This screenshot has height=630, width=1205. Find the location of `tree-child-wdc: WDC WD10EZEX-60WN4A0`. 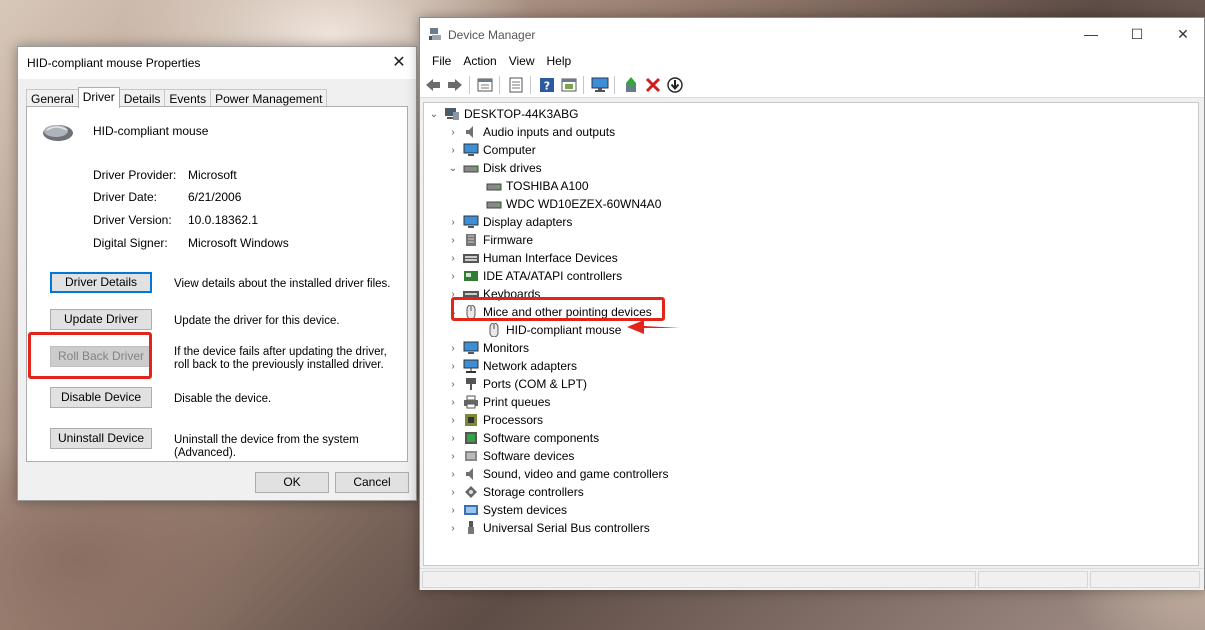

tree-child-wdc: WDC WD10EZEX-60WN4A0 is located at coordinates (571, 204).